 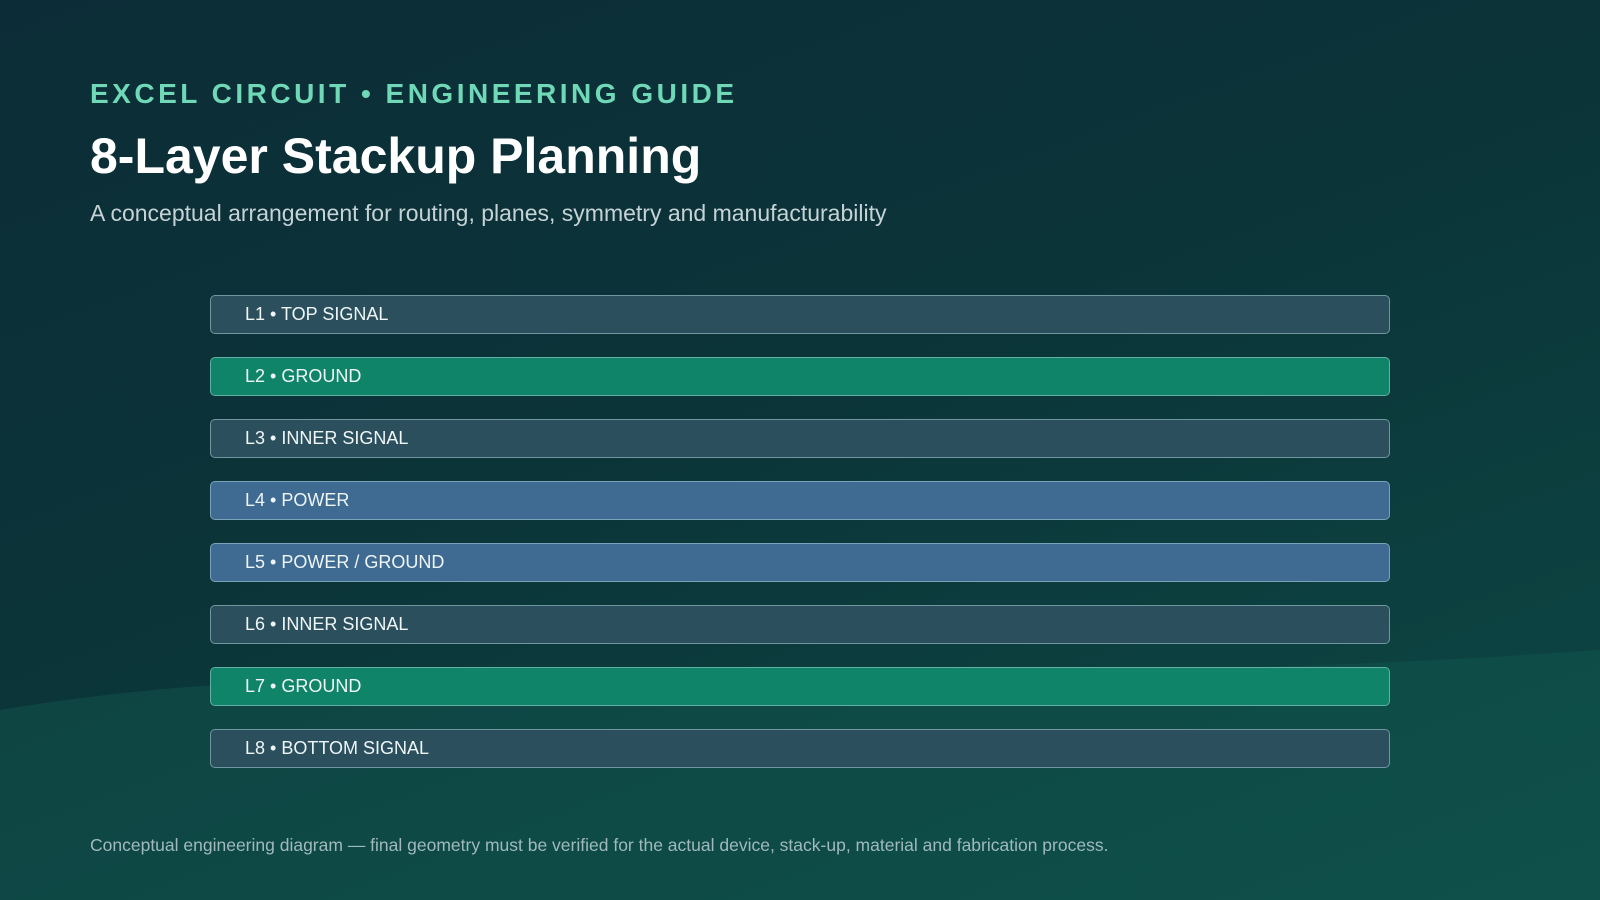 What do you see at coordinates (800, 562) in the screenshot?
I see `layer-bar-l5: L5 • POWER / GROUND` at bounding box center [800, 562].